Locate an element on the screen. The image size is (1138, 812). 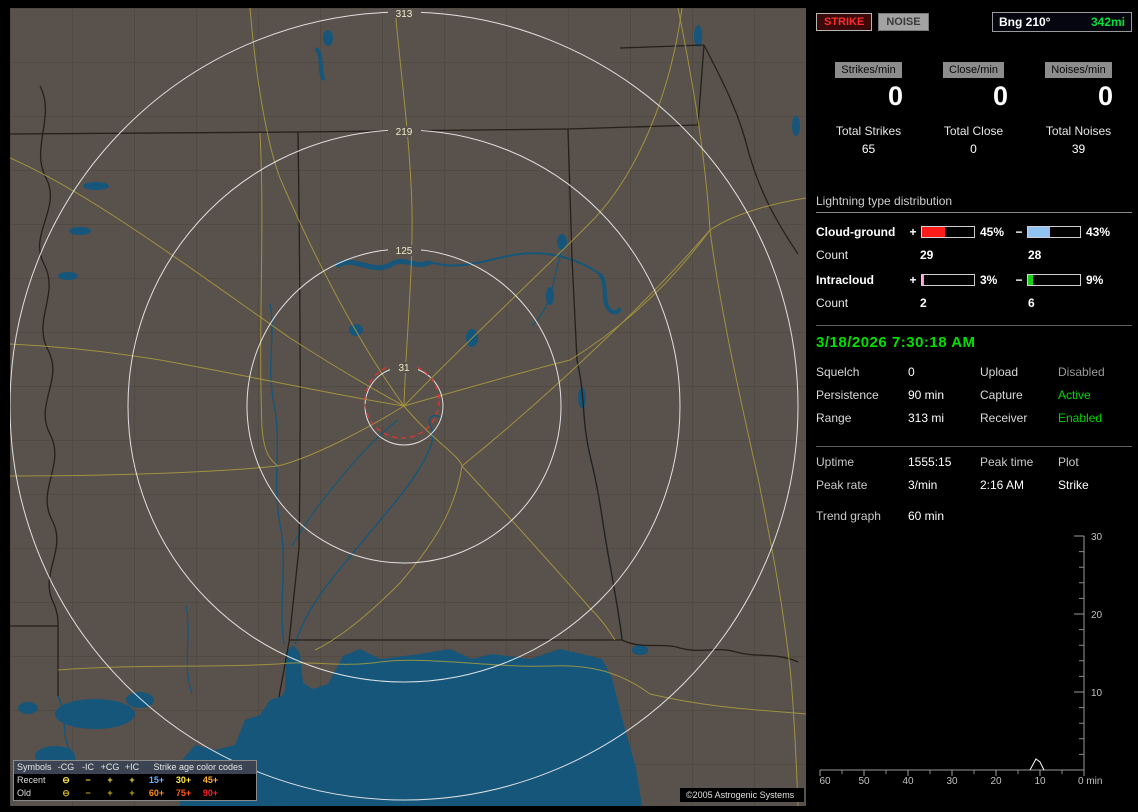
legend-old-row: Old ⊖ − + + 60+ 75+ 90+ is located at coordinates (135, 793).